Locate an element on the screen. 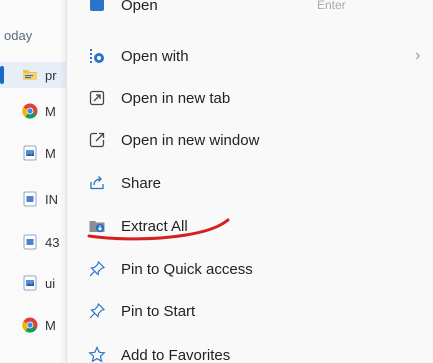  file-name: 43 is located at coordinates (52, 242).